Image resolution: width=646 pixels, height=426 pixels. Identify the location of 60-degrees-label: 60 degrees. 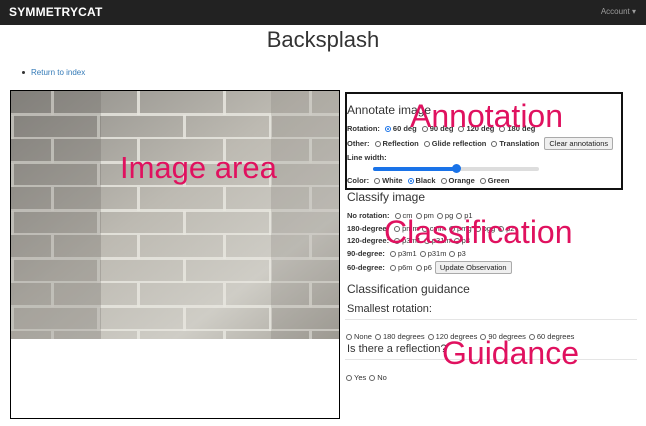
(555, 336).